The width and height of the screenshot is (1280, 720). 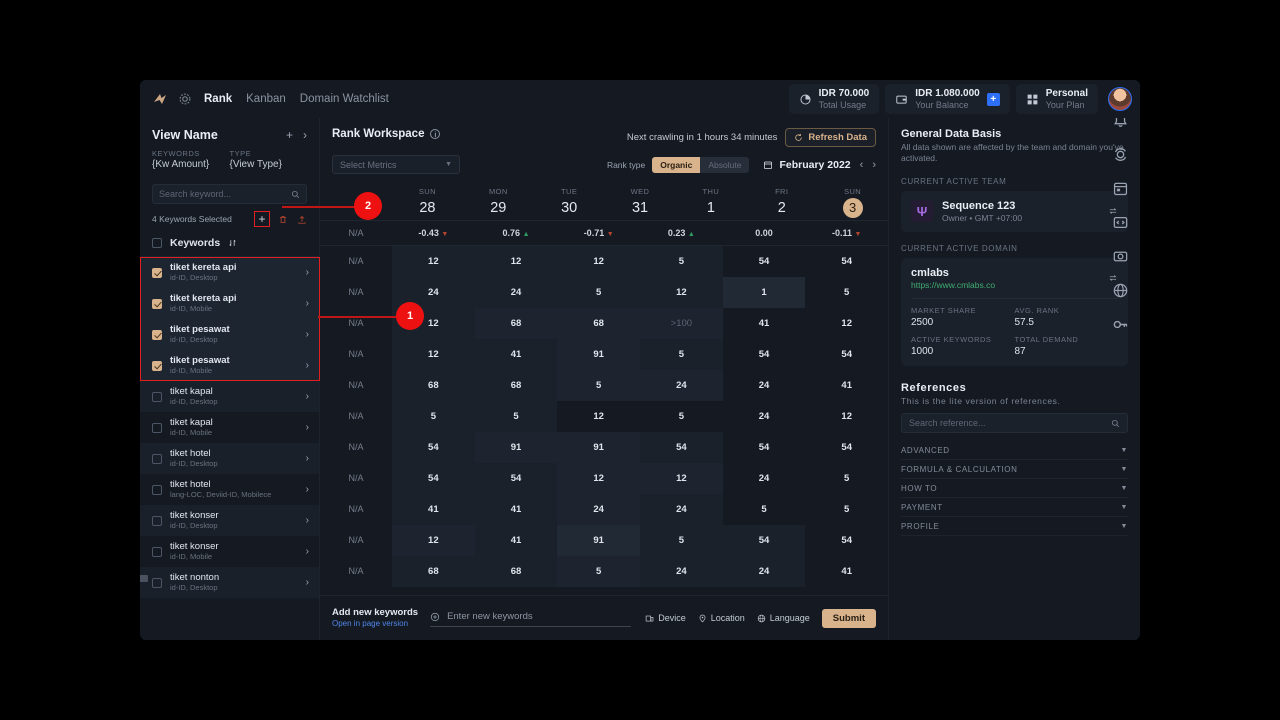 What do you see at coordinates (539, 616) in the screenshot?
I see `new-keyword-input` at bounding box center [539, 616].